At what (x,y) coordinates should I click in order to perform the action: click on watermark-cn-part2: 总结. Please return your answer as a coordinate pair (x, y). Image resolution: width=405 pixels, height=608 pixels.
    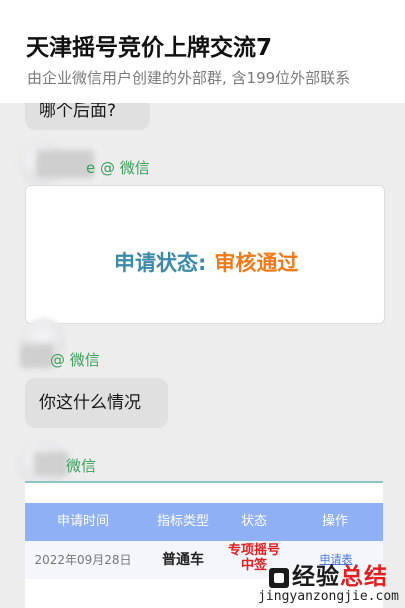
    Looking at the image, I should click on (364, 577).